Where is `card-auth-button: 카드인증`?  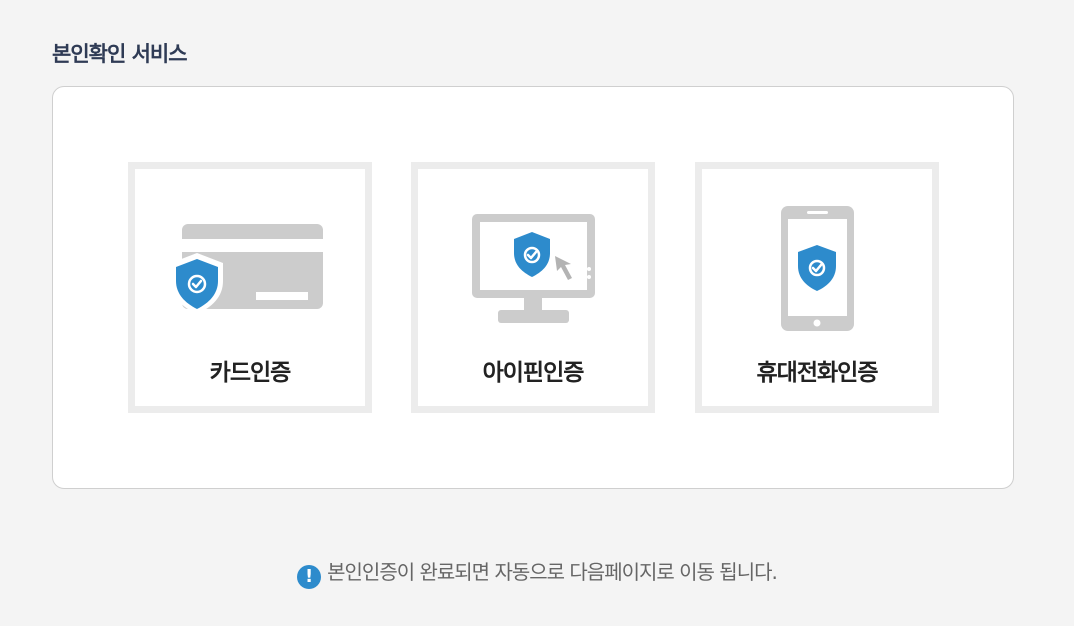
card-auth-button: 카드인증 is located at coordinates (250, 287).